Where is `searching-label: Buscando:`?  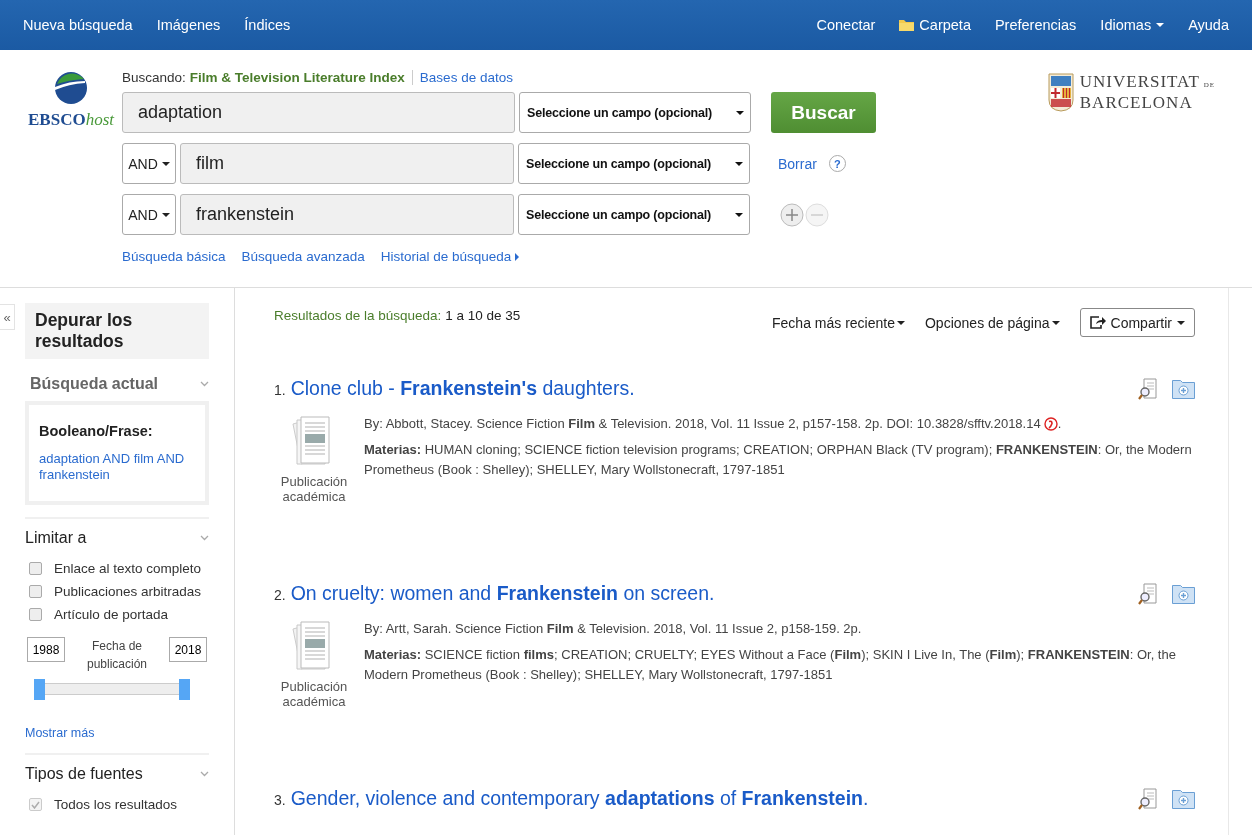 searching-label: Buscando: is located at coordinates (154, 77).